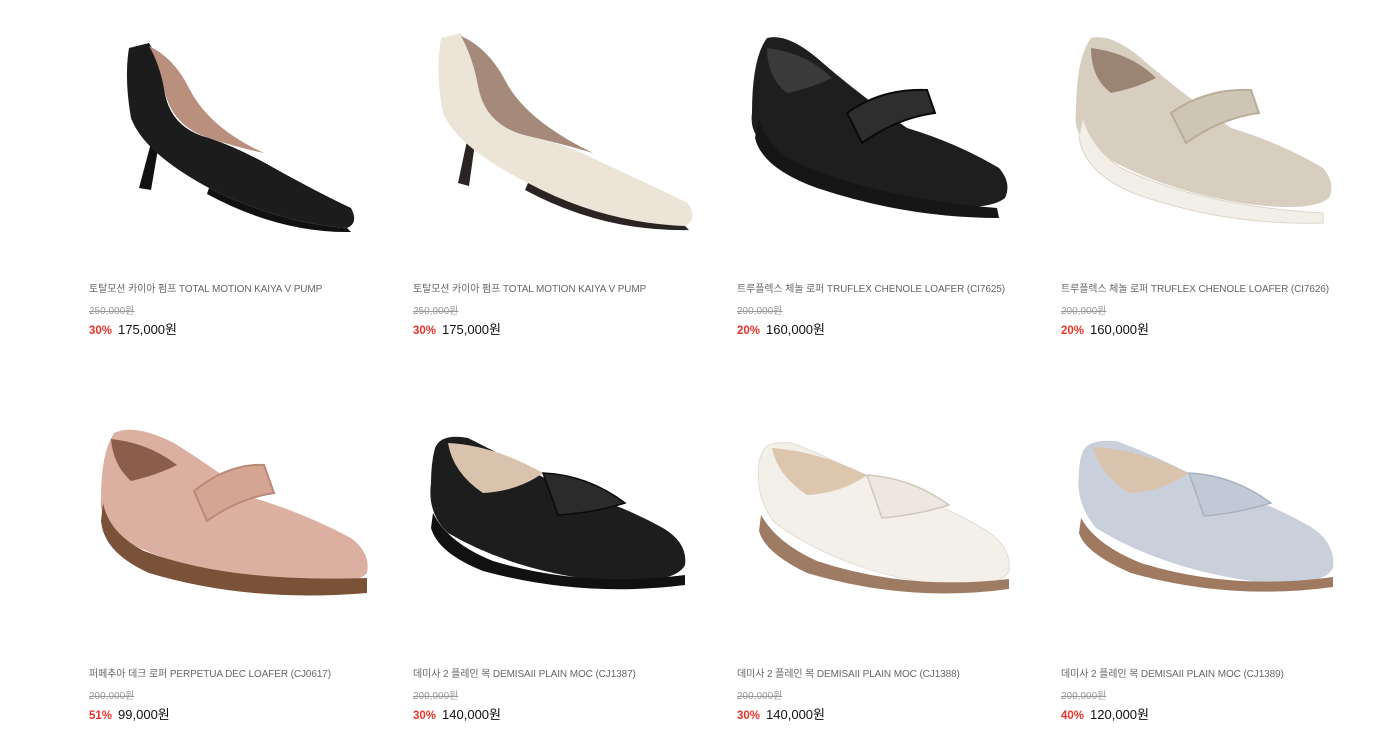  Describe the element at coordinates (1073, 716) in the screenshot. I see `discount-rate: 40%` at that location.